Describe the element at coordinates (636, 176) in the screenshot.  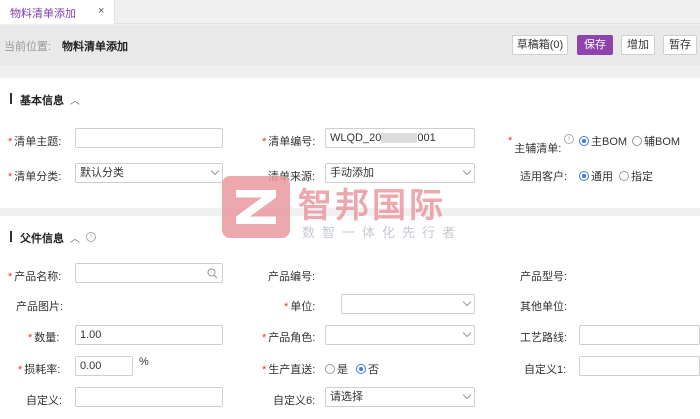
I see `customer-specified-radio: 指定` at that location.